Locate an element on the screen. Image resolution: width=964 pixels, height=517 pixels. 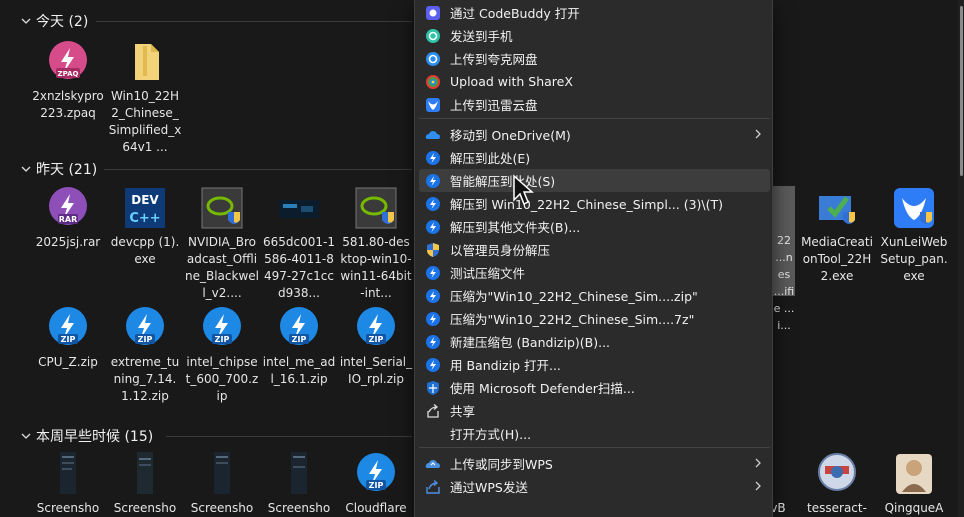
file-item: XunLeiWebSetup_pan.exe is located at coordinates (914, 235).